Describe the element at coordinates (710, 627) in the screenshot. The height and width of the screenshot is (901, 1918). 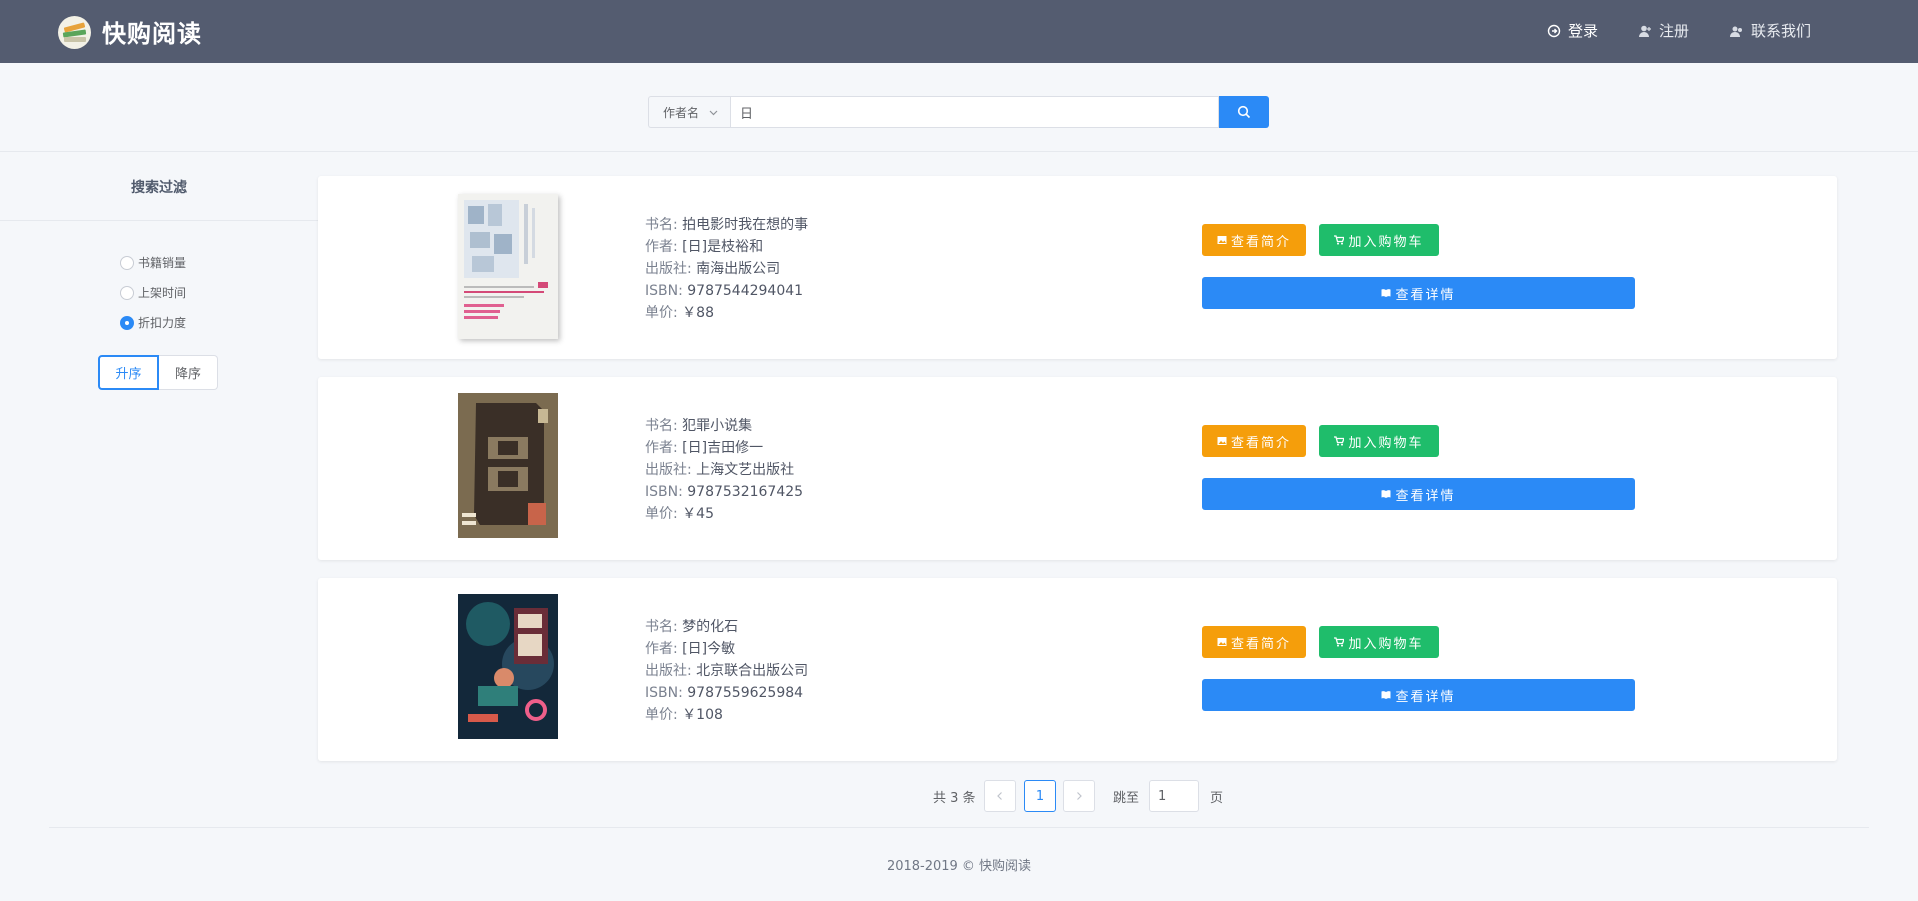
I see `book-name: 梦的化石` at that location.